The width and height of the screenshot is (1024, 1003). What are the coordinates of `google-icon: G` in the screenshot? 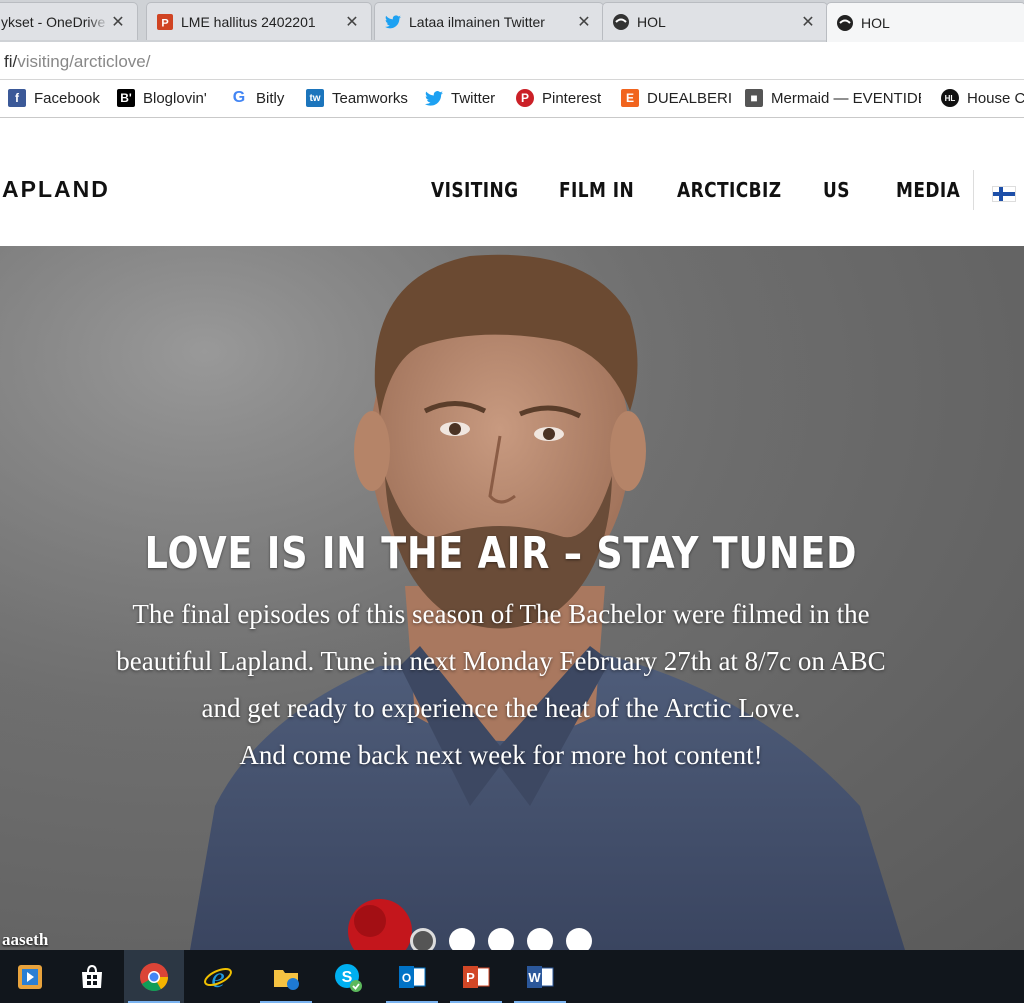 It's located at (239, 97).